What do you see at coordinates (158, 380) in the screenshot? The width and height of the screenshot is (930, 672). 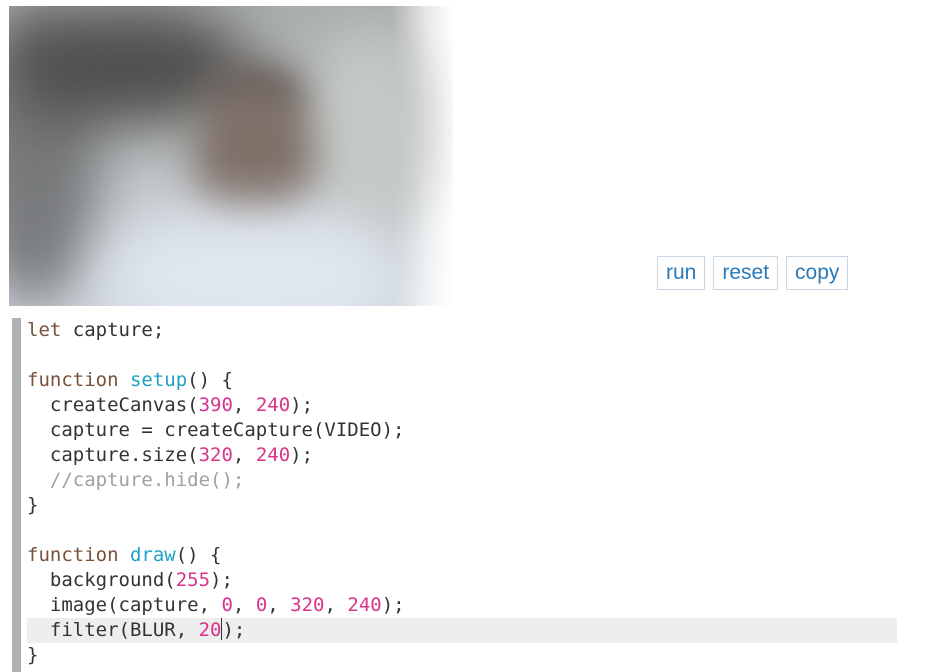 I see `function-name-token: setup` at bounding box center [158, 380].